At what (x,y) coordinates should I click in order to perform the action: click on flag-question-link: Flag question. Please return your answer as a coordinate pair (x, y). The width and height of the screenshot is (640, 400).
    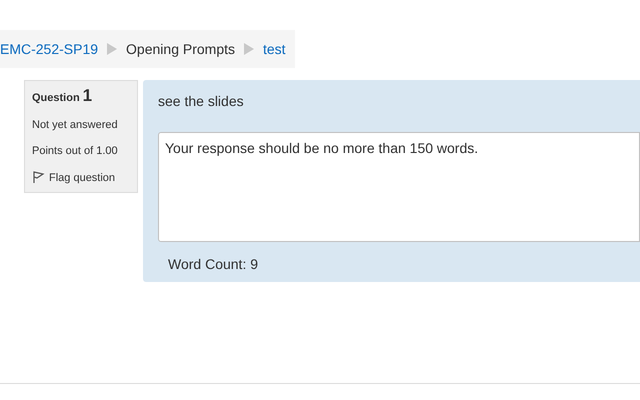
    Looking at the image, I should click on (81, 178).